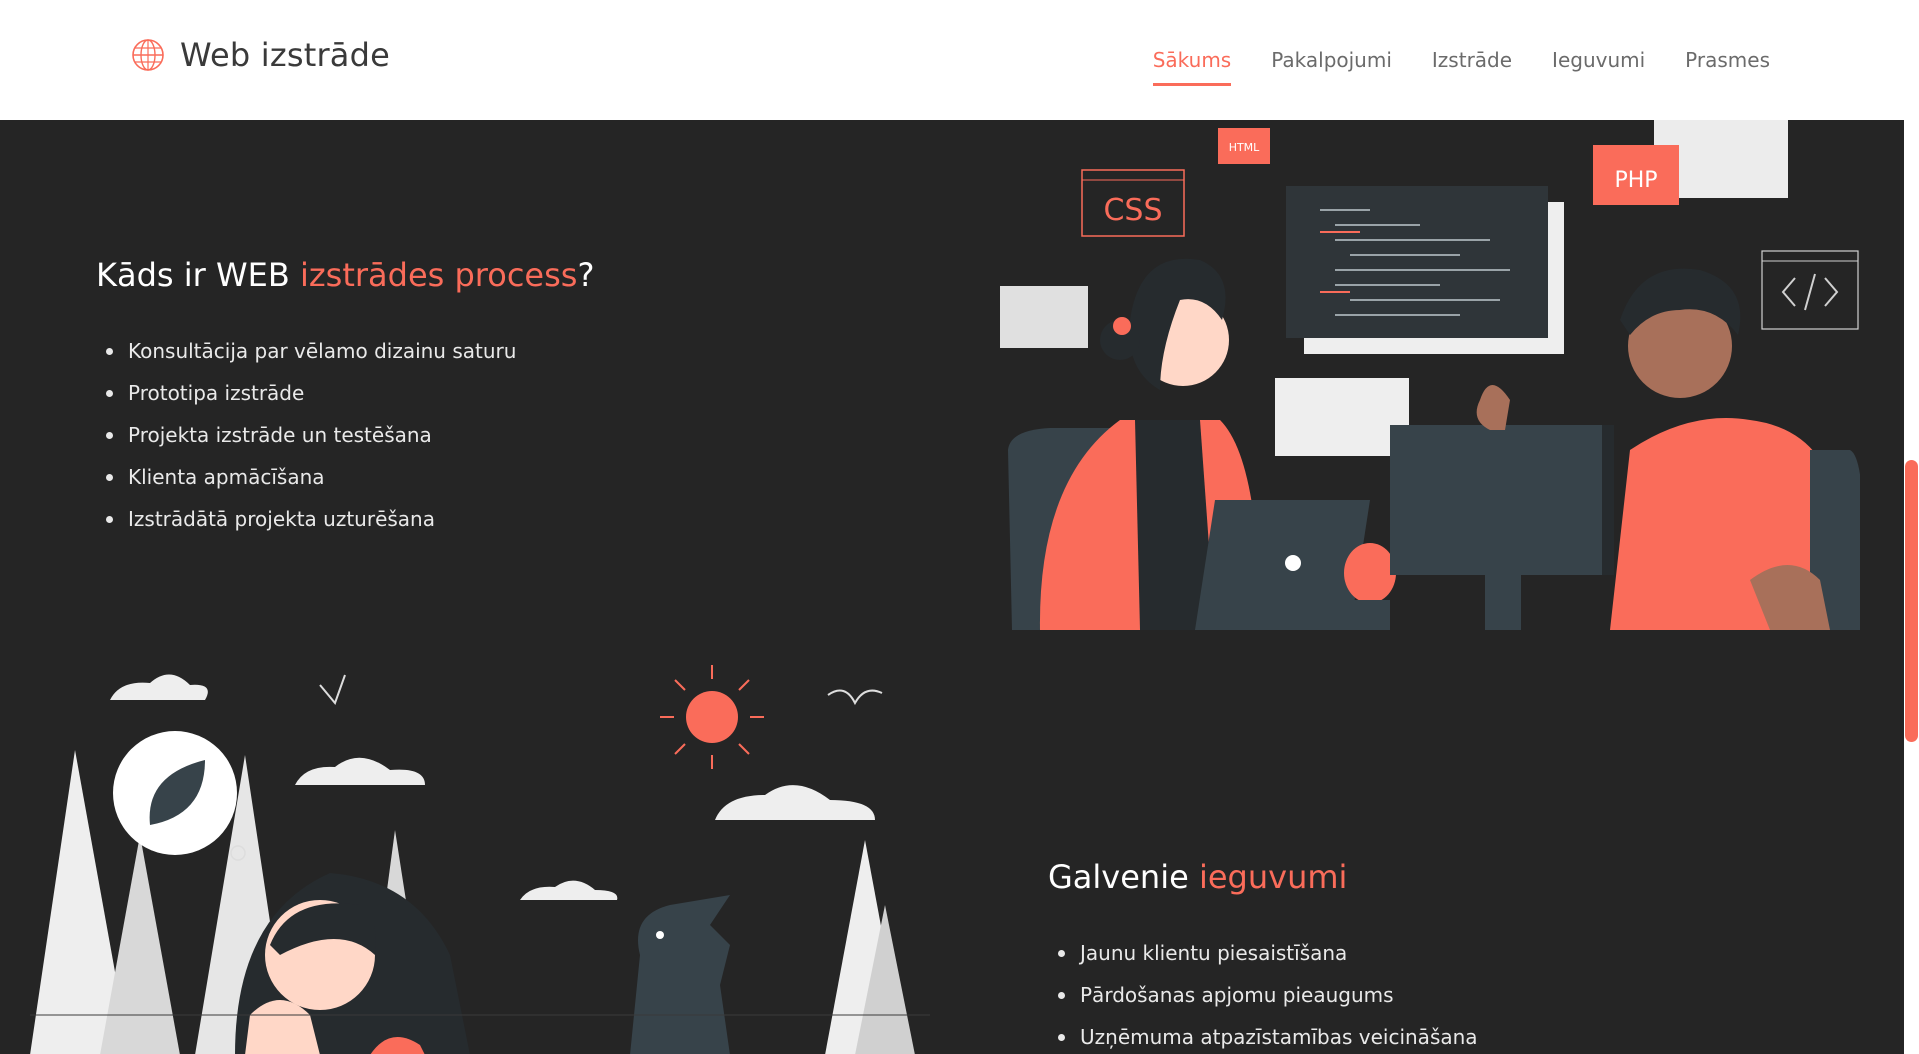  Describe the element at coordinates (680, 974) in the screenshot. I see `dog` at that location.